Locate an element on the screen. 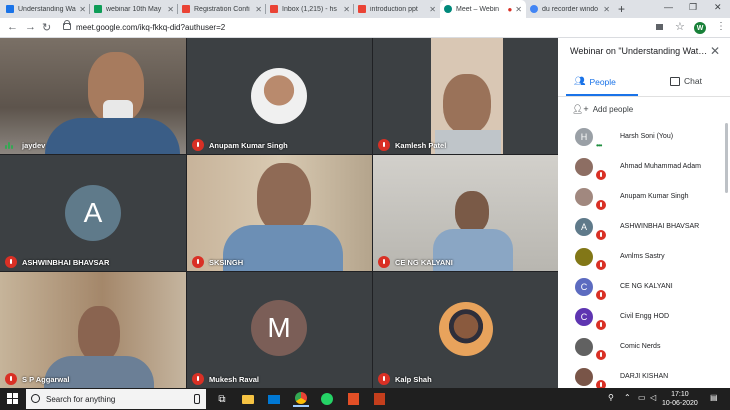 The height and width of the screenshot is (410, 730). clock-date: 10-06-2020 is located at coordinates (680, 403).